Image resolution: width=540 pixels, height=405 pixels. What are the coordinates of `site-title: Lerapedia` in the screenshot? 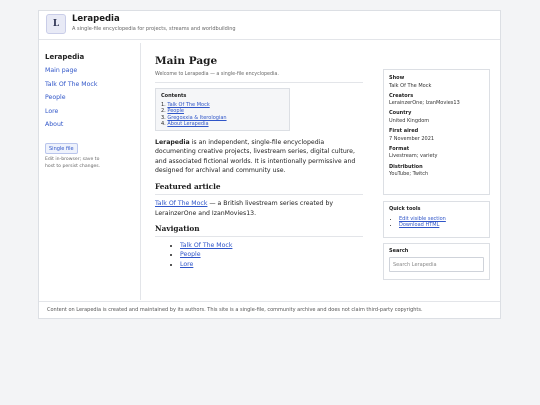 It's located at (96, 19).